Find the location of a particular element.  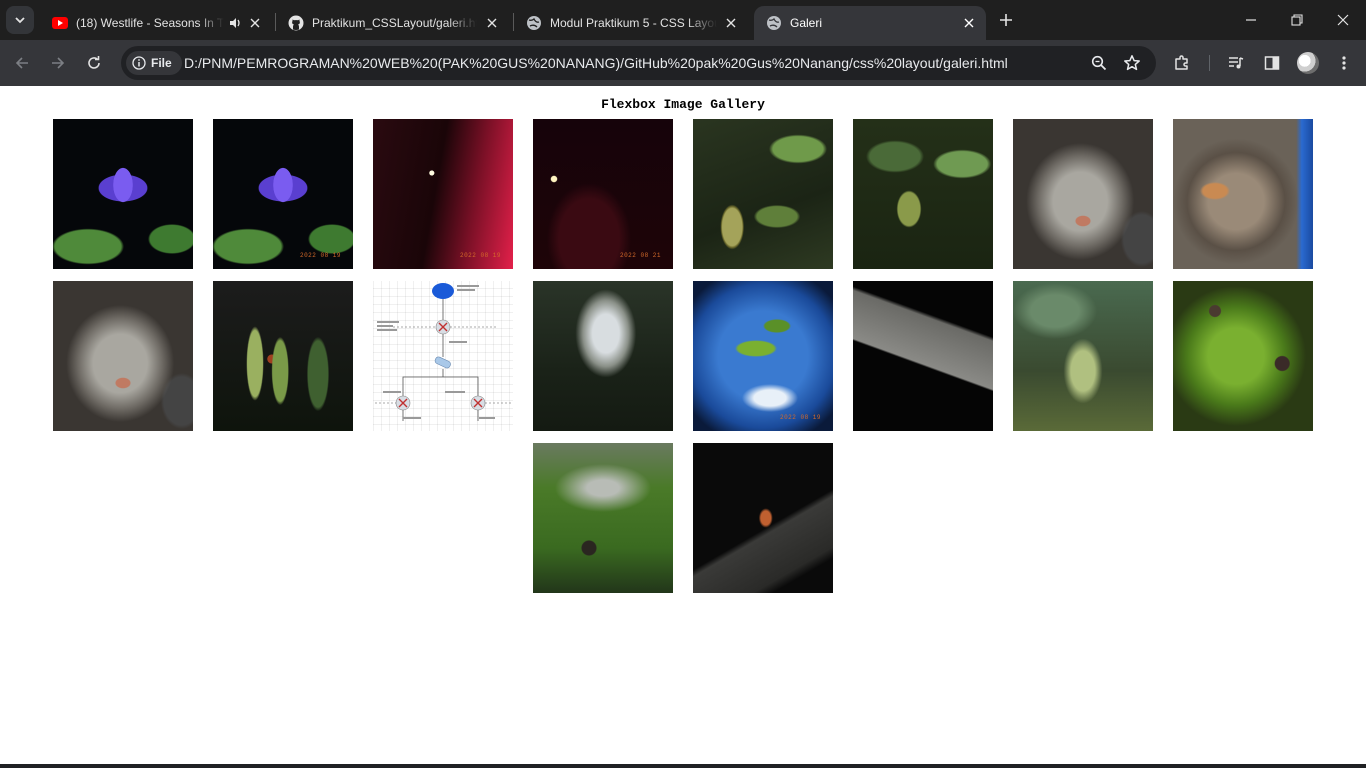

side-panel-icon is located at coordinates (1272, 63).